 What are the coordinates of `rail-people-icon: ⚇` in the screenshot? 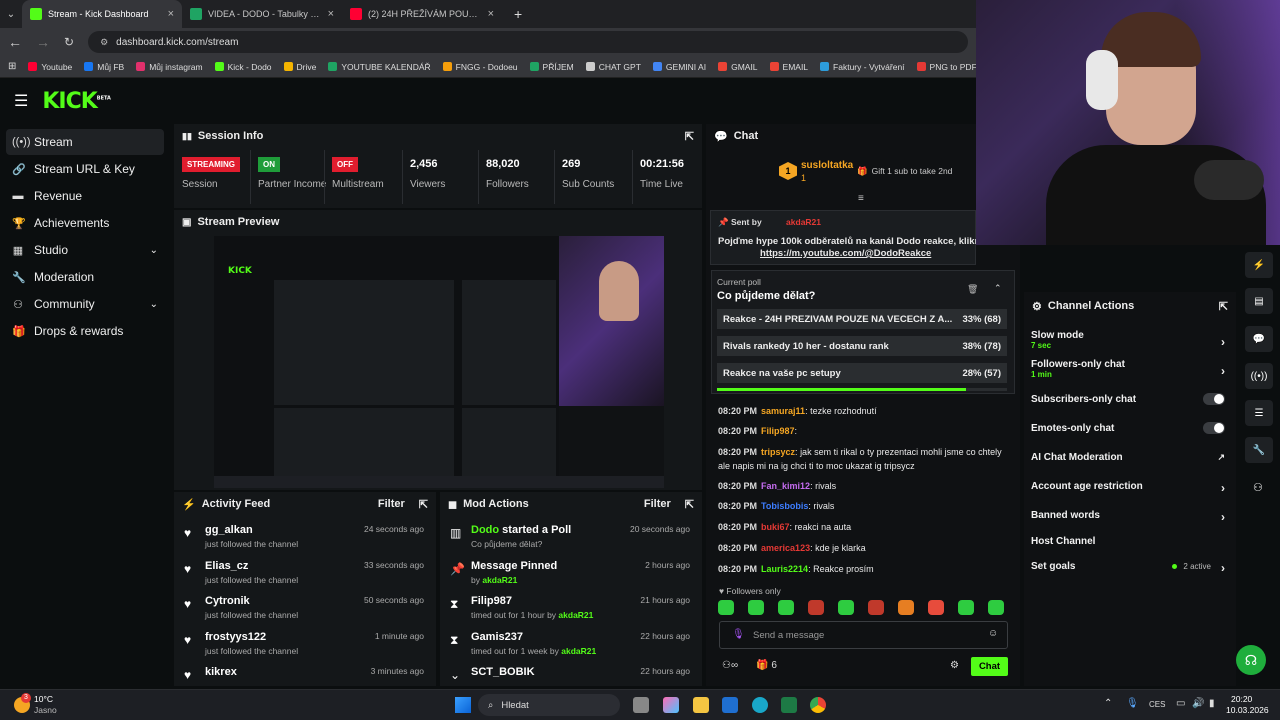 It's located at (1258, 487).